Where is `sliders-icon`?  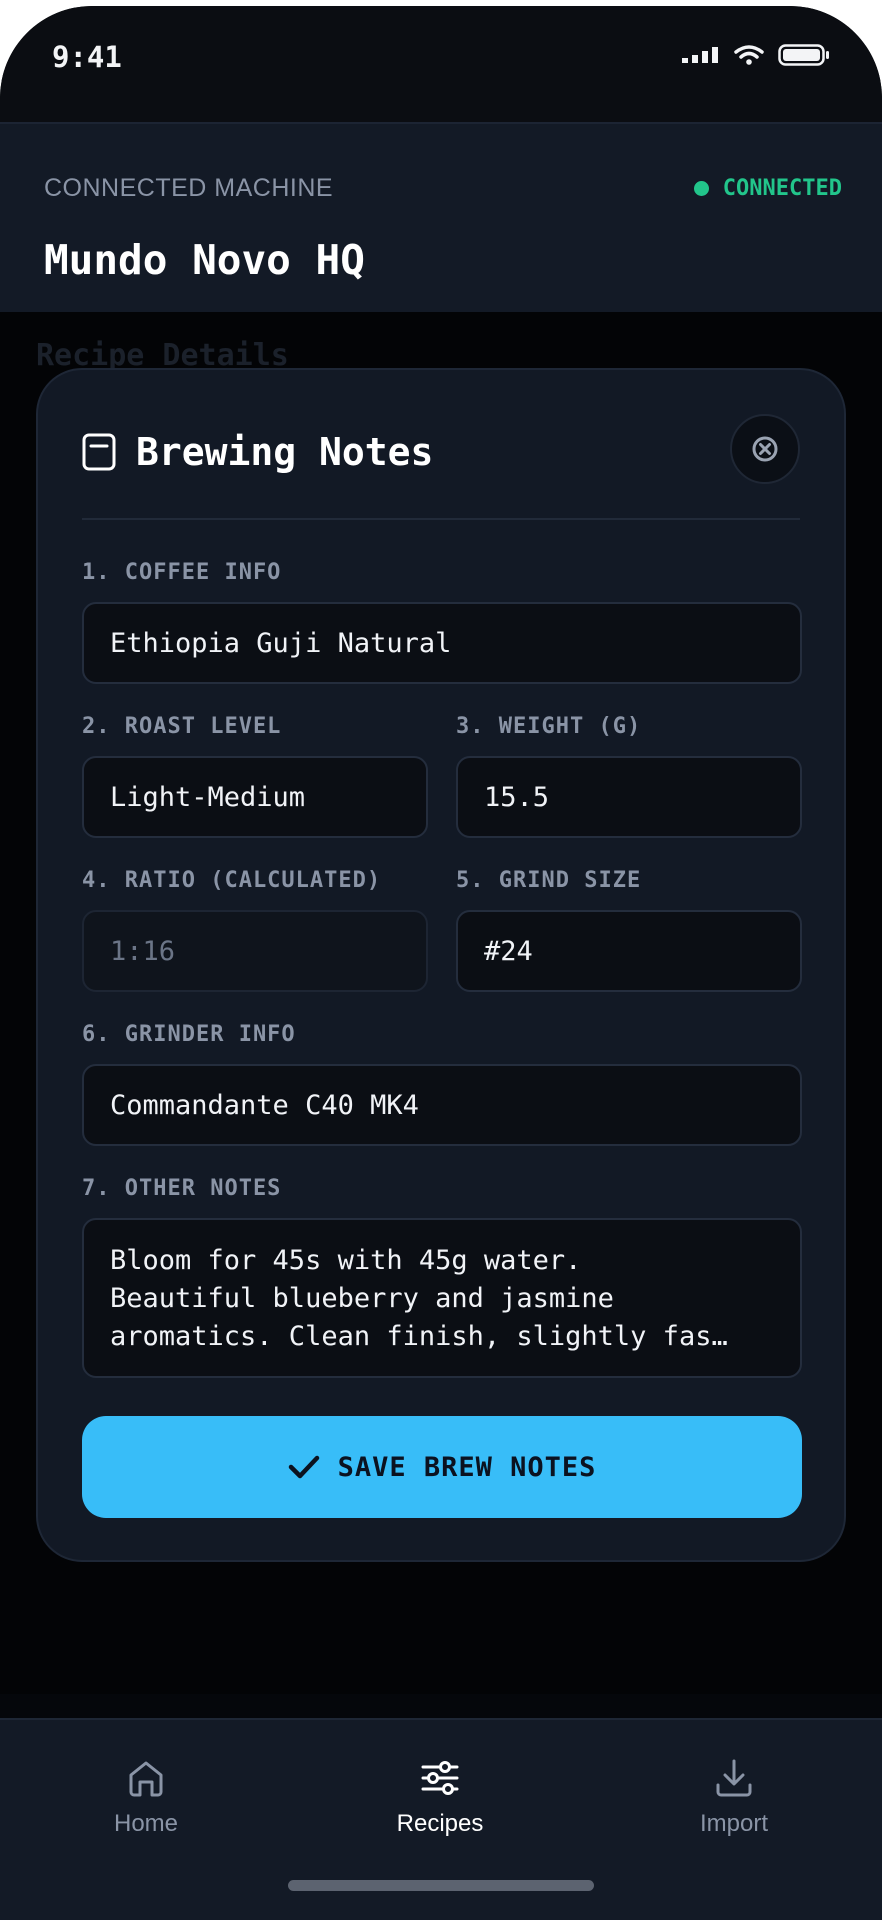 sliders-icon is located at coordinates (440, 1778).